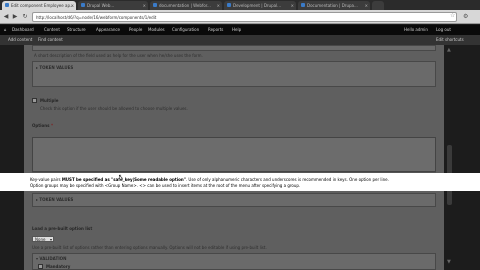 The width and height of the screenshot is (480, 270). What do you see at coordinates (23, 30) in the screenshot?
I see `menu-dashboard: Dashboard` at bounding box center [23, 30].